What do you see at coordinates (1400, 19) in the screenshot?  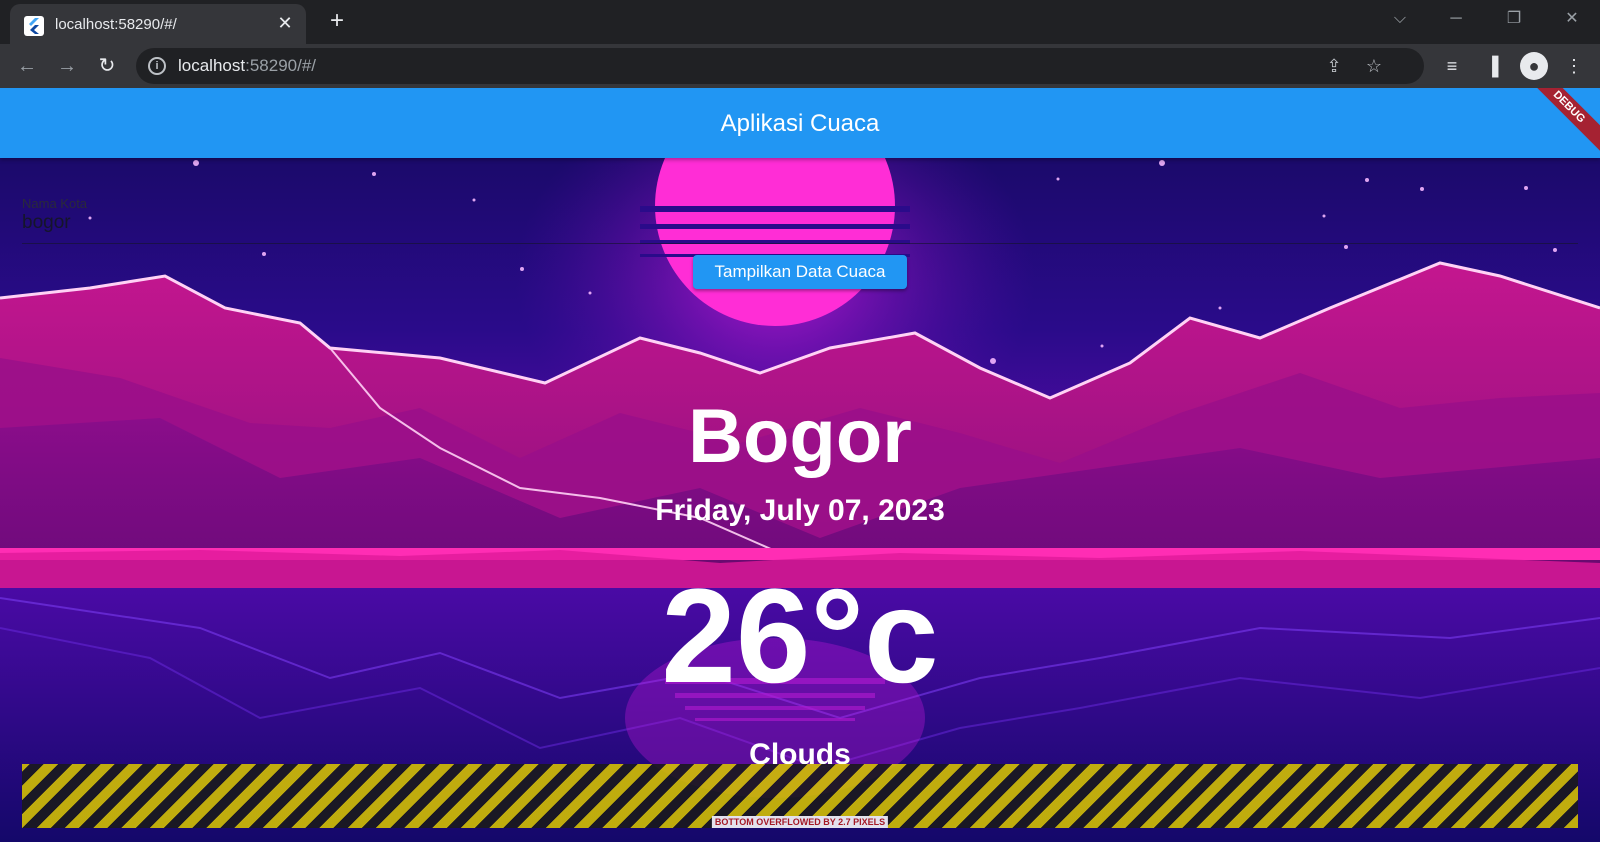 I see `tab-search-icon: ⌵` at bounding box center [1400, 19].